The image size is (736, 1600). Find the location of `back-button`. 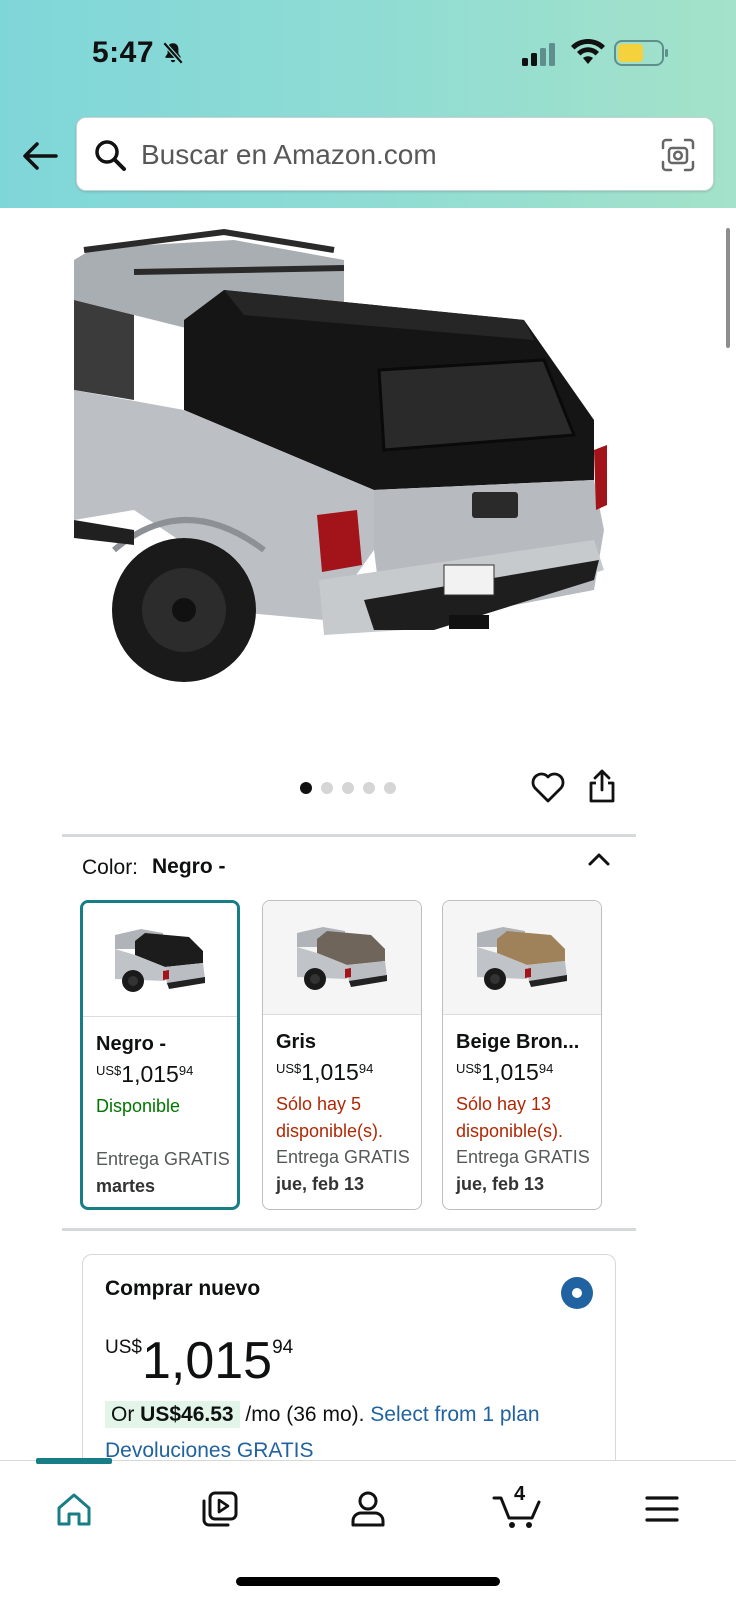

back-button is located at coordinates (40, 156).